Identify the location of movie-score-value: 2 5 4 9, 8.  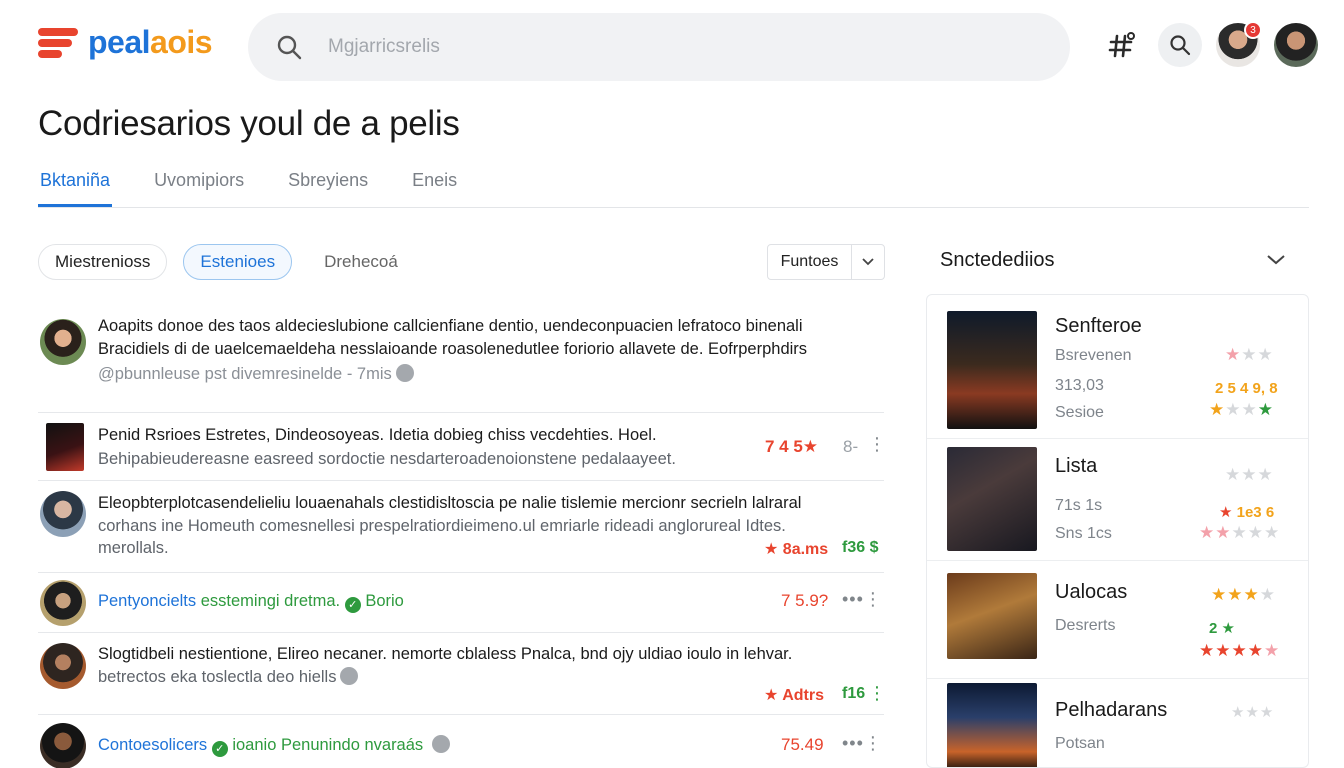
(1246, 388).